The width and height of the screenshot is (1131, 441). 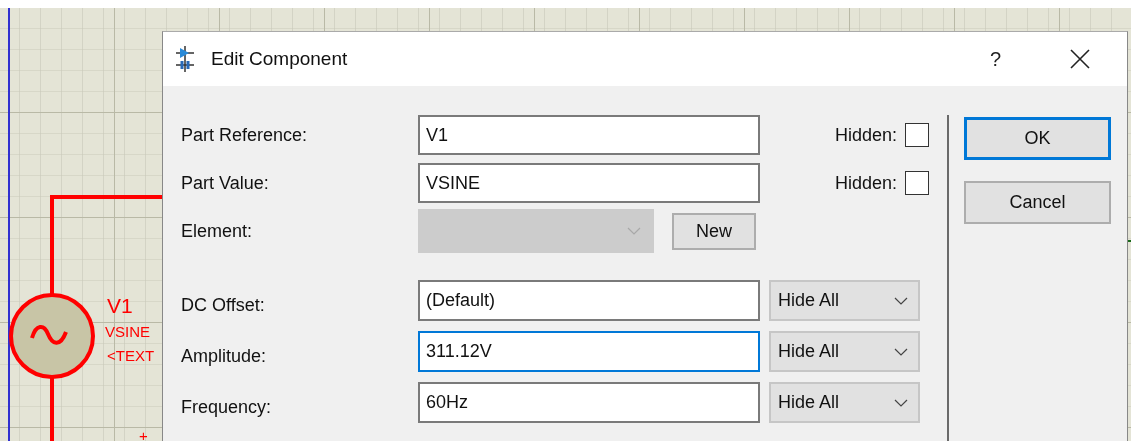 I want to click on property-label: Frequency:, so click(x=227, y=407).